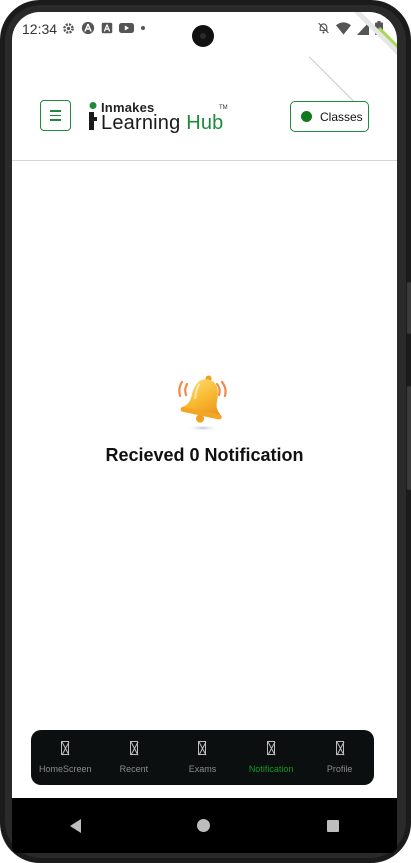 The width and height of the screenshot is (411, 863). I want to click on hamburger-icon, so click(55, 111).